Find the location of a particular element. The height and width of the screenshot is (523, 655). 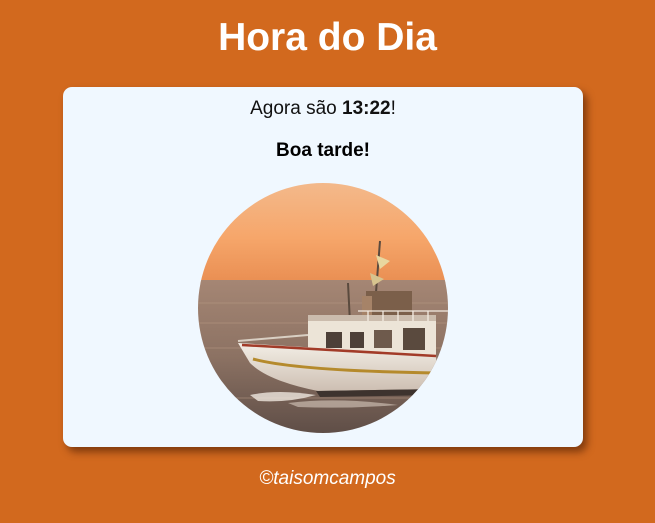

current-time-text: Agora são 13:22! is located at coordinates (323, 109).